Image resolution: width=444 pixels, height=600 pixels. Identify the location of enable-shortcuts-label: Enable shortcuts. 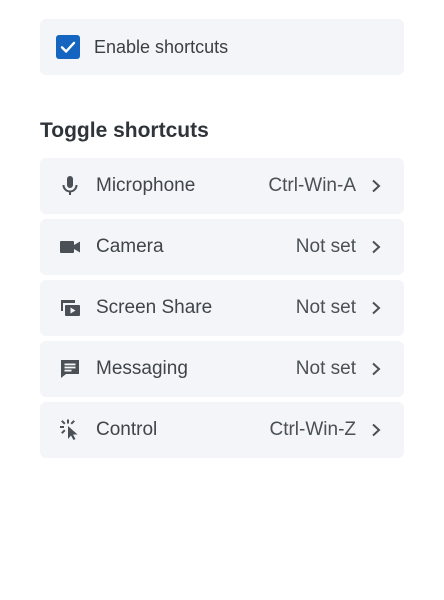
(161, 46).